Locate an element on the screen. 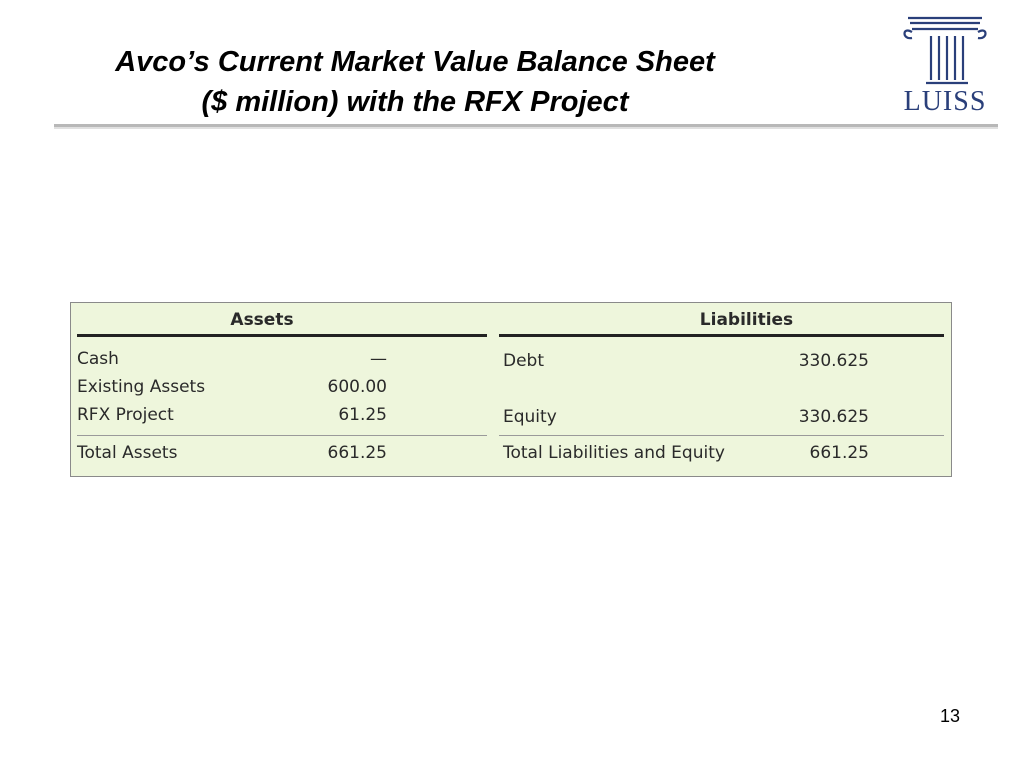 The height and width of the screenshot is (768, 1024). liabilities-total-row: Total Liabilities and Equity 661.25 is located at coordinates (721, 452).